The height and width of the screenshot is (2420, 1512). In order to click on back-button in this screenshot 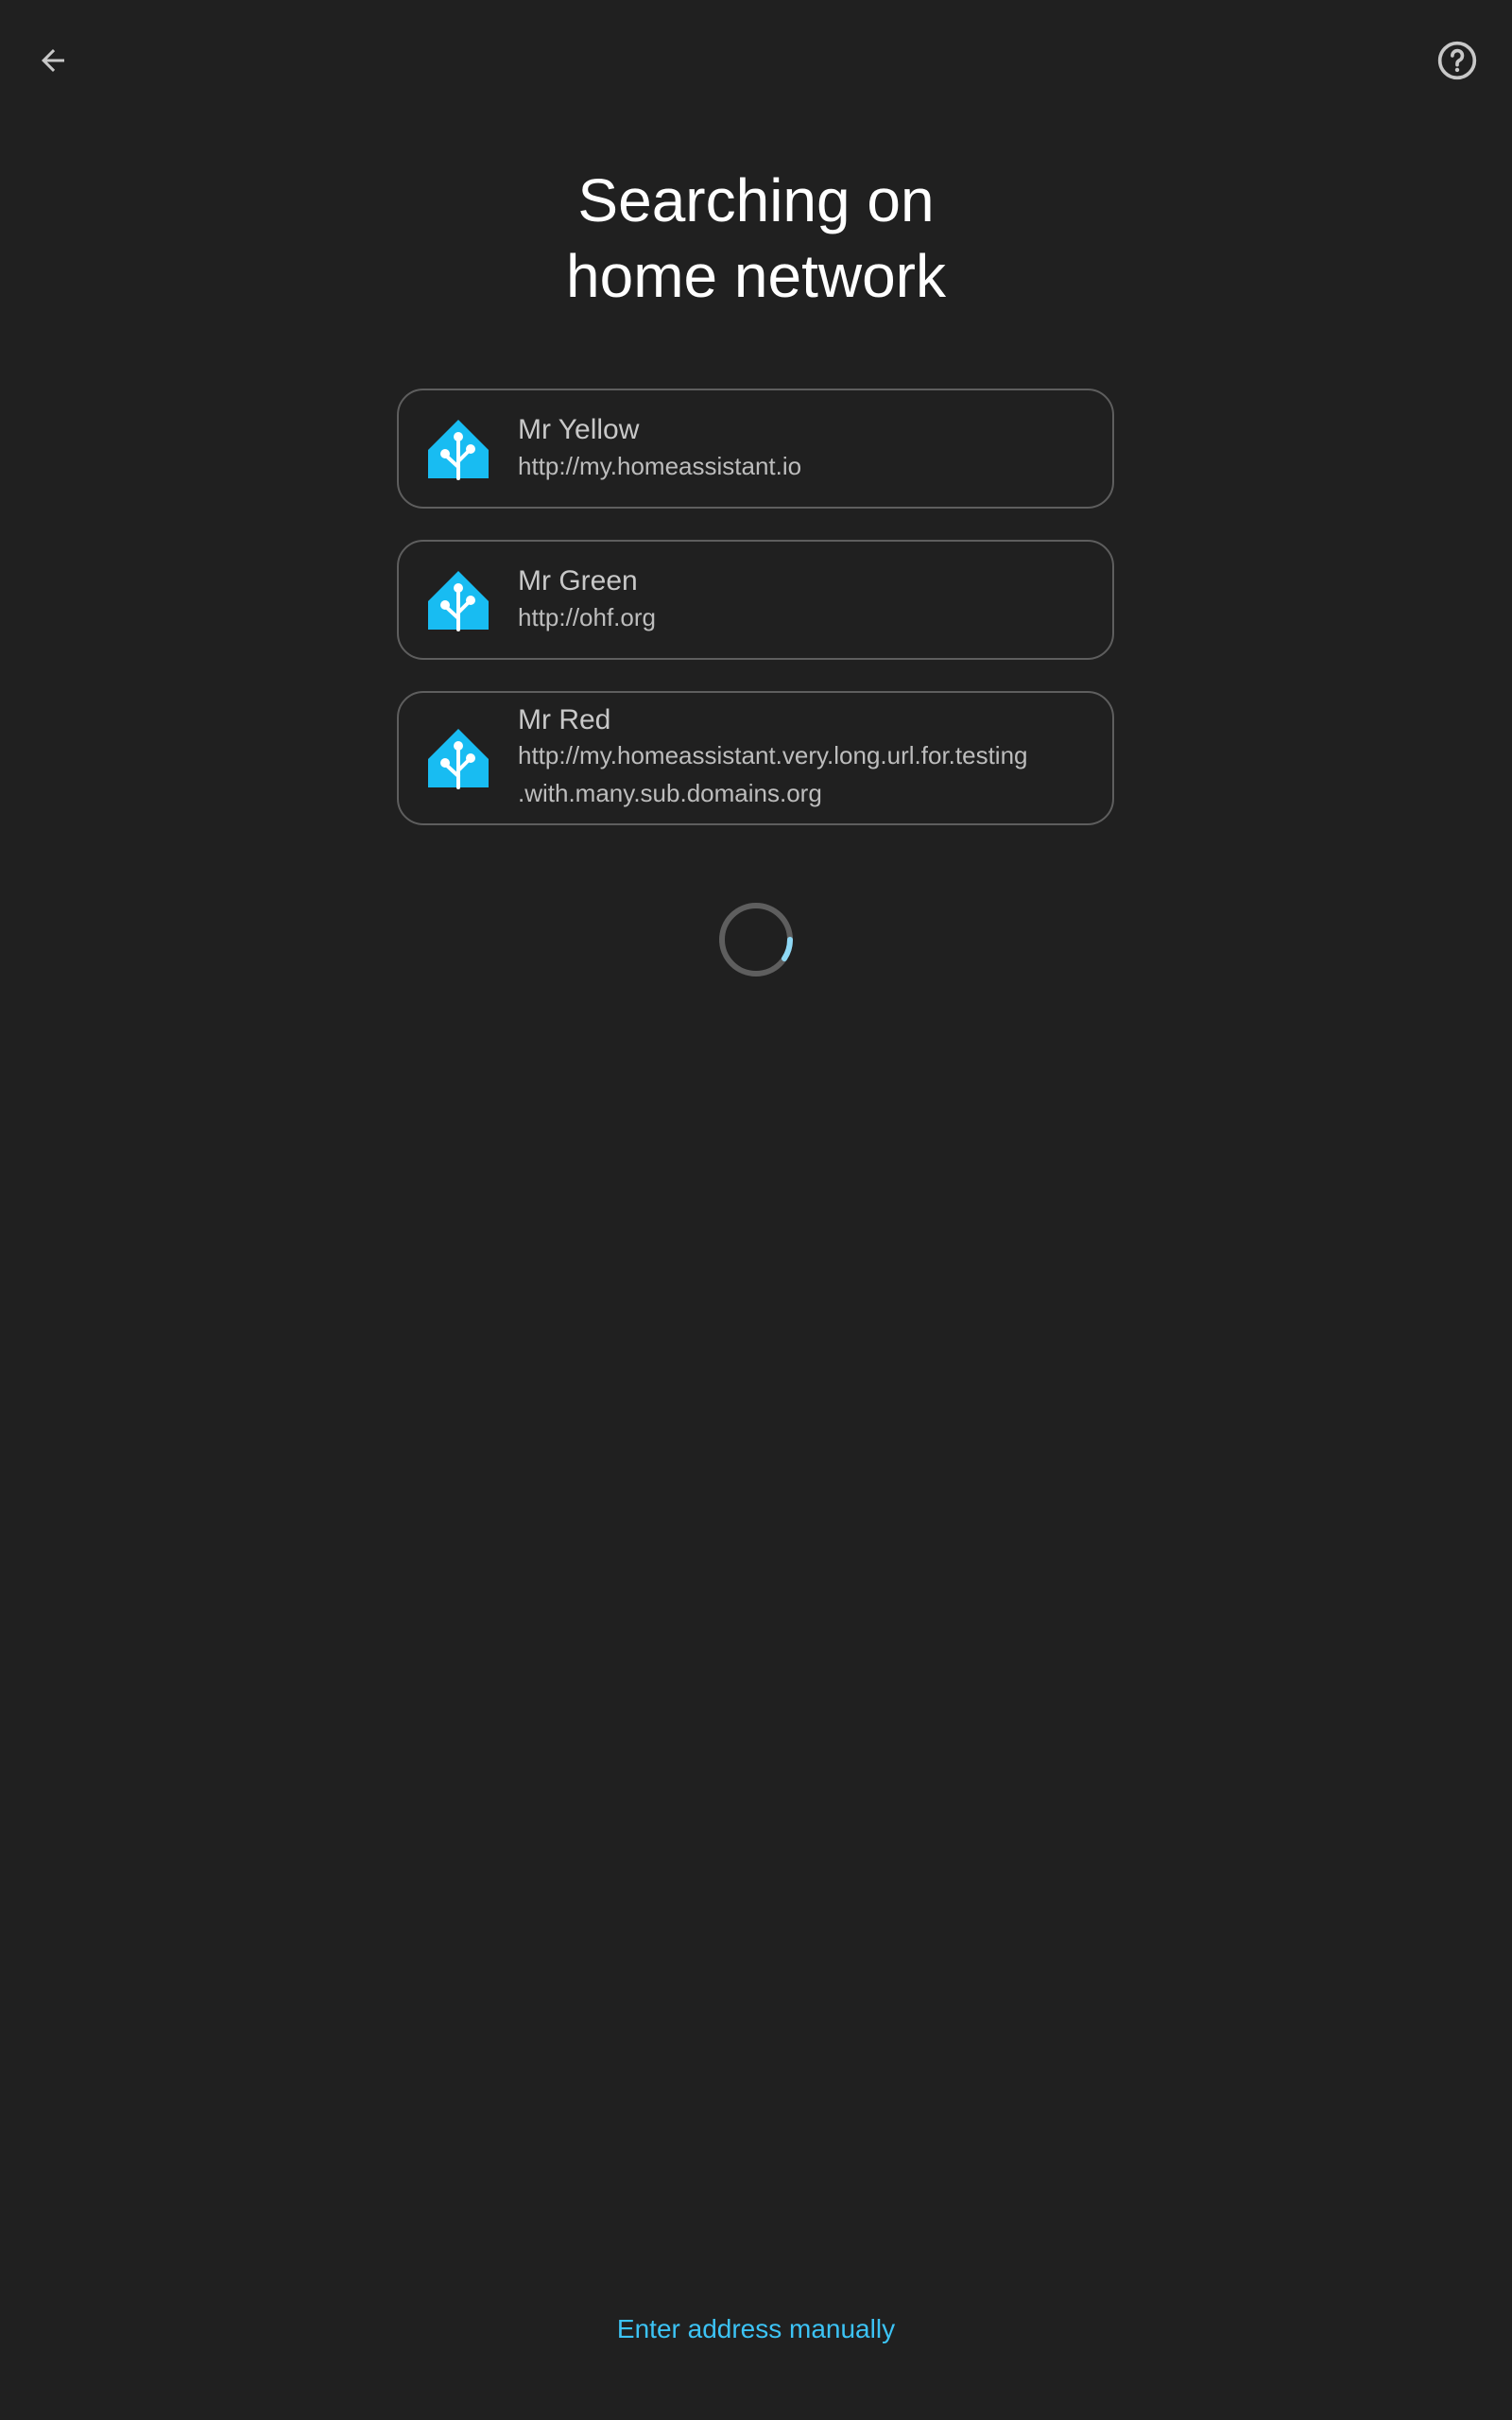, I will do `click(53, 60)`.